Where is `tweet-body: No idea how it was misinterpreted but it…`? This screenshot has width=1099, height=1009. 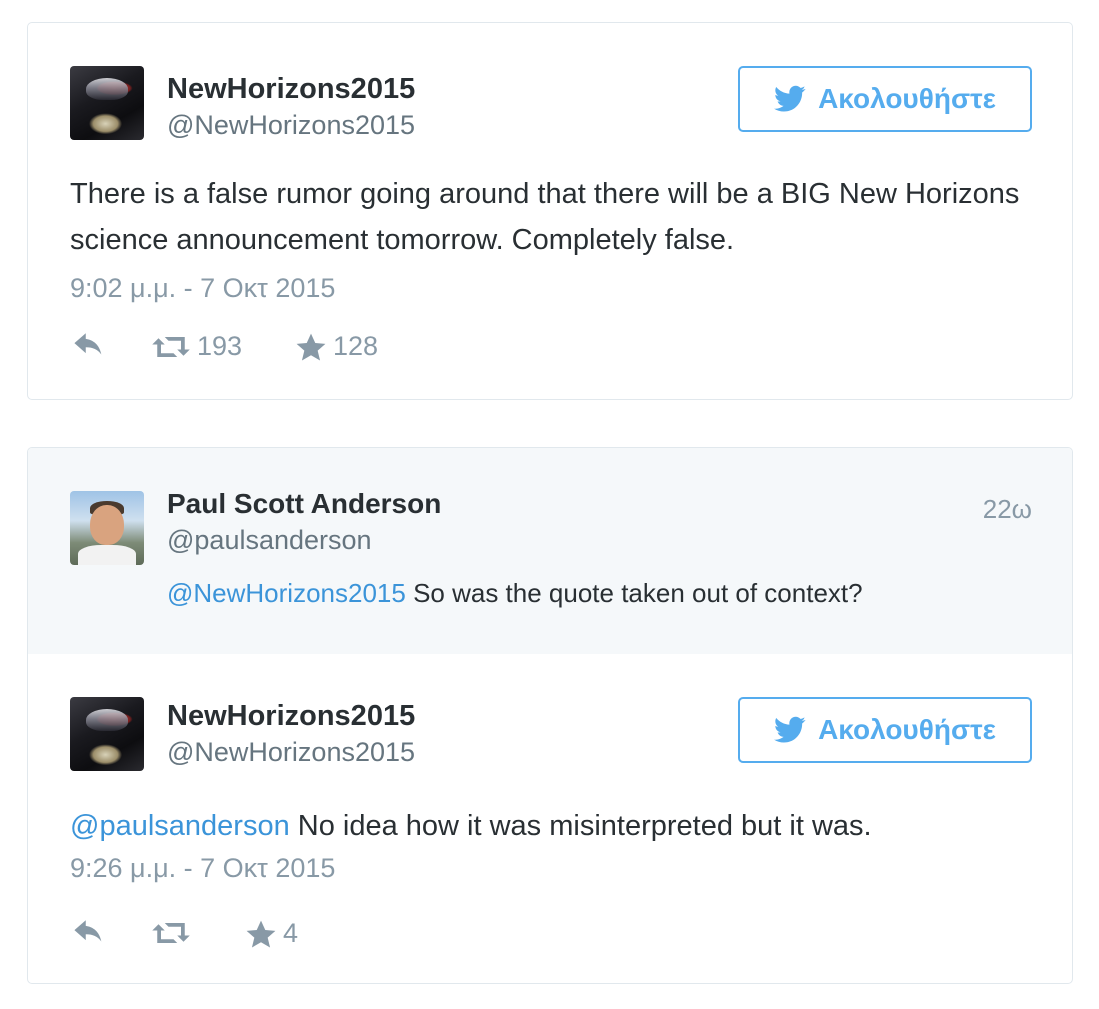 tweet-body: No idea how it was misinterpreted but it… is located at coordinates (580, 826).